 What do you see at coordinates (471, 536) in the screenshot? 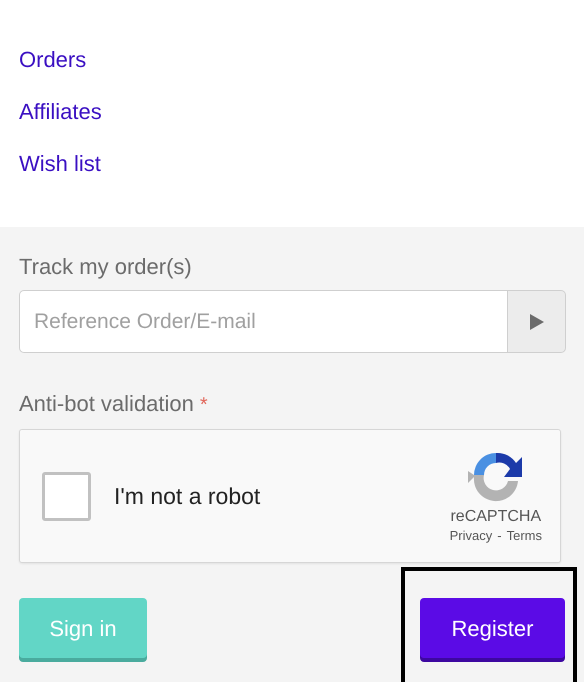
I see `privacy-link: Privacy` at bounding box center [471, 536].